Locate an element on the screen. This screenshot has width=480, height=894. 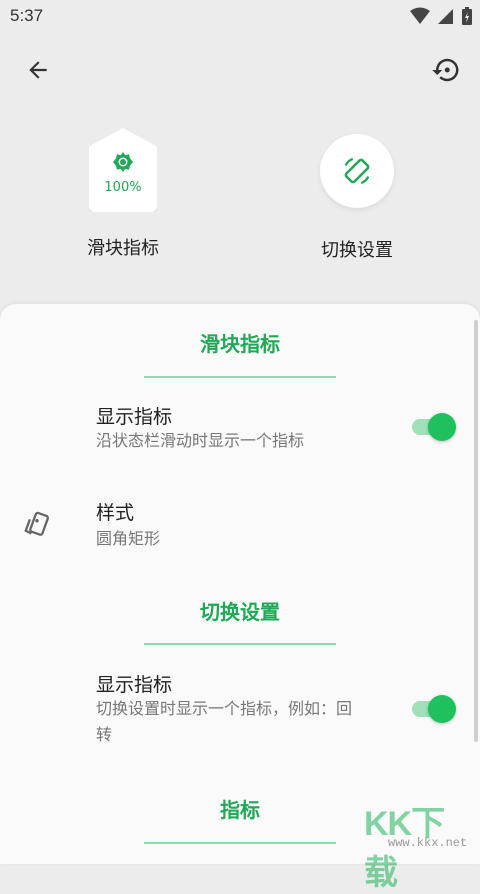
status-icons is located at coordinates (441, 16).